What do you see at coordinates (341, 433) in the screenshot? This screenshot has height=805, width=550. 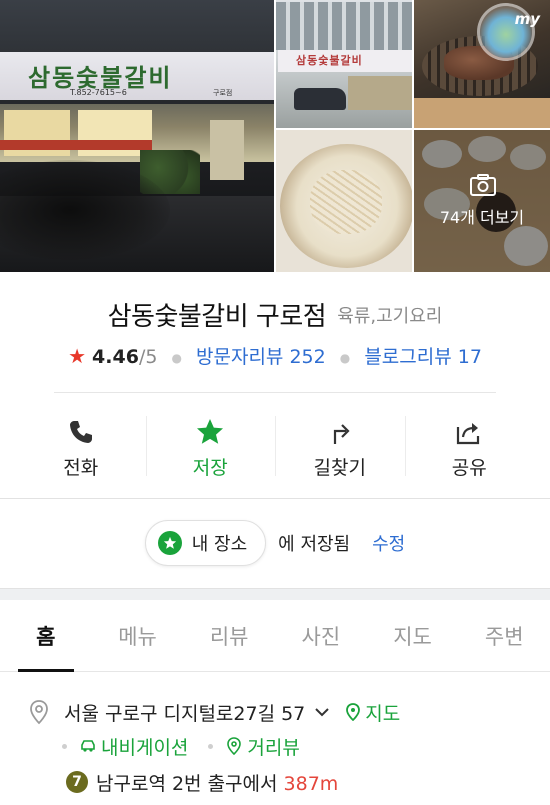 I see `directions-icon` at bounding box center [341, 433].